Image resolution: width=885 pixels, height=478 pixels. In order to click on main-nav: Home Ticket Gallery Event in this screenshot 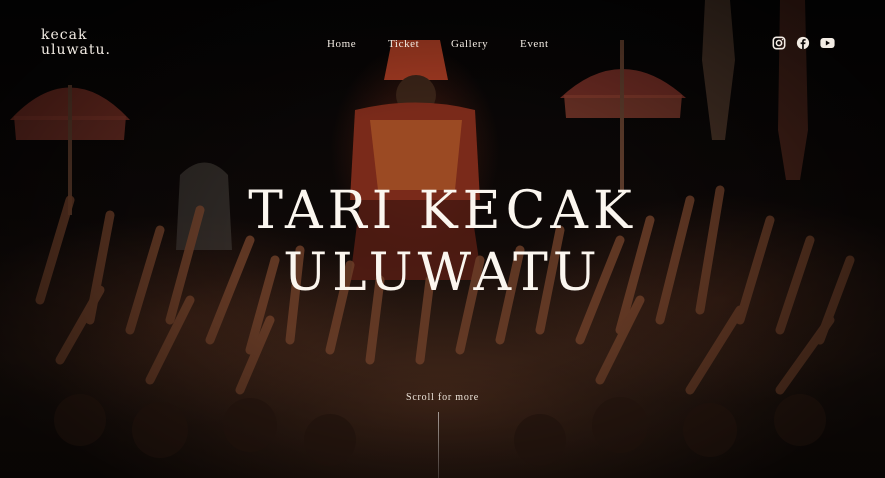, I will do `click(442, 45)`.